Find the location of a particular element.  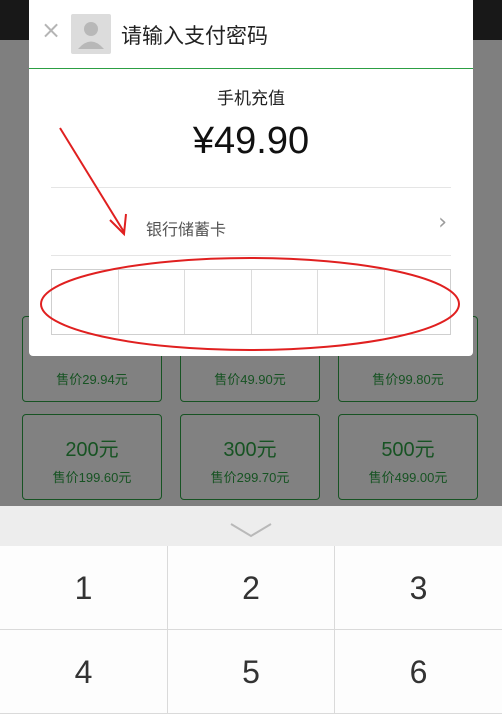

chevron-right-icon: › is located at coordinates (442, 222).